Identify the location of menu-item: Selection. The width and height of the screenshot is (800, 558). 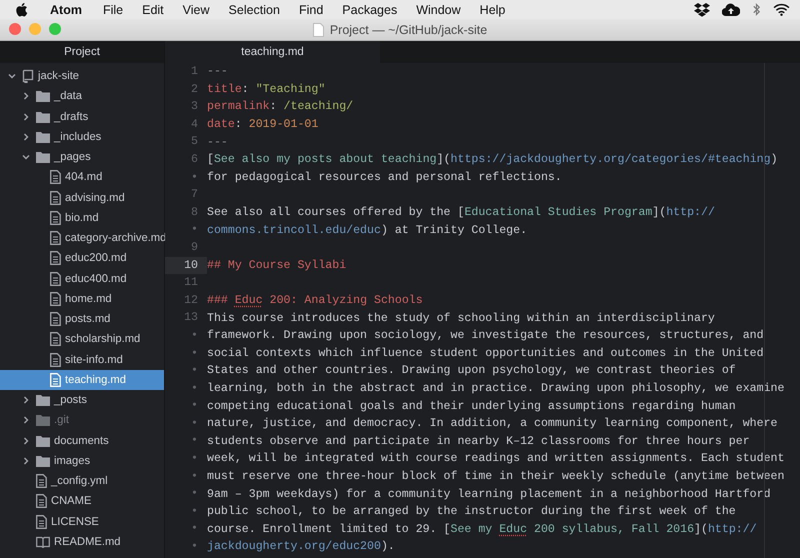
(254, 9).